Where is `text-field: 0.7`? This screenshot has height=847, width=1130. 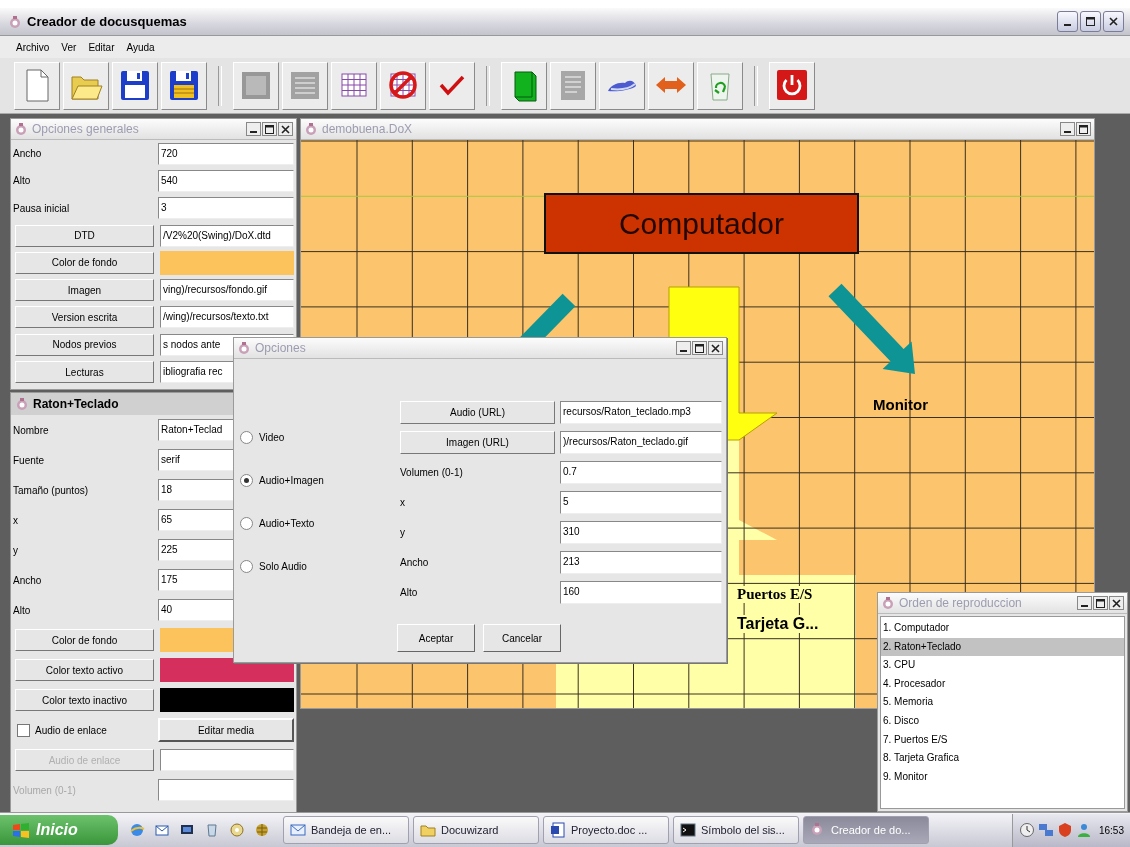
text-field: 0.7 is located at coordinates (641, 472).